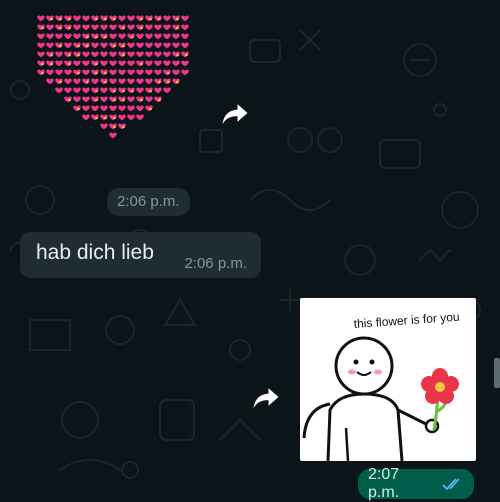  Describe the element at coordinates (406, 320) in the screenshot. I see `sticker-caption: this flower is for you` at that location.